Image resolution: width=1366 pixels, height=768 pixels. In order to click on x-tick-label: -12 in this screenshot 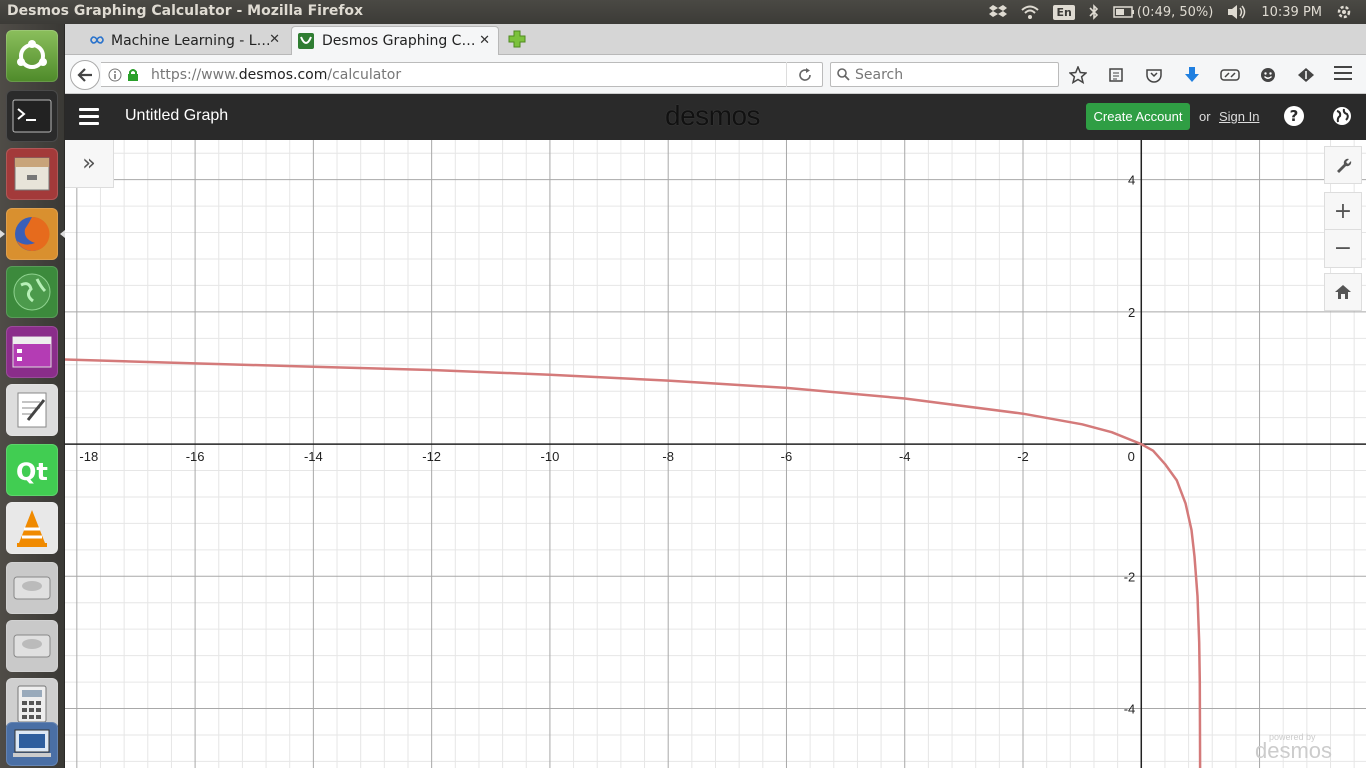, I will do `click(431, 456)`.